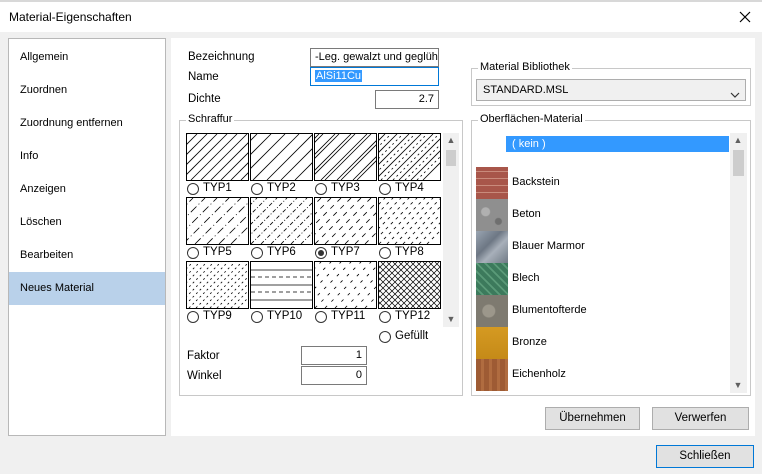  I want to click on radio-label-typ12: TYP12, so click(413, 316).